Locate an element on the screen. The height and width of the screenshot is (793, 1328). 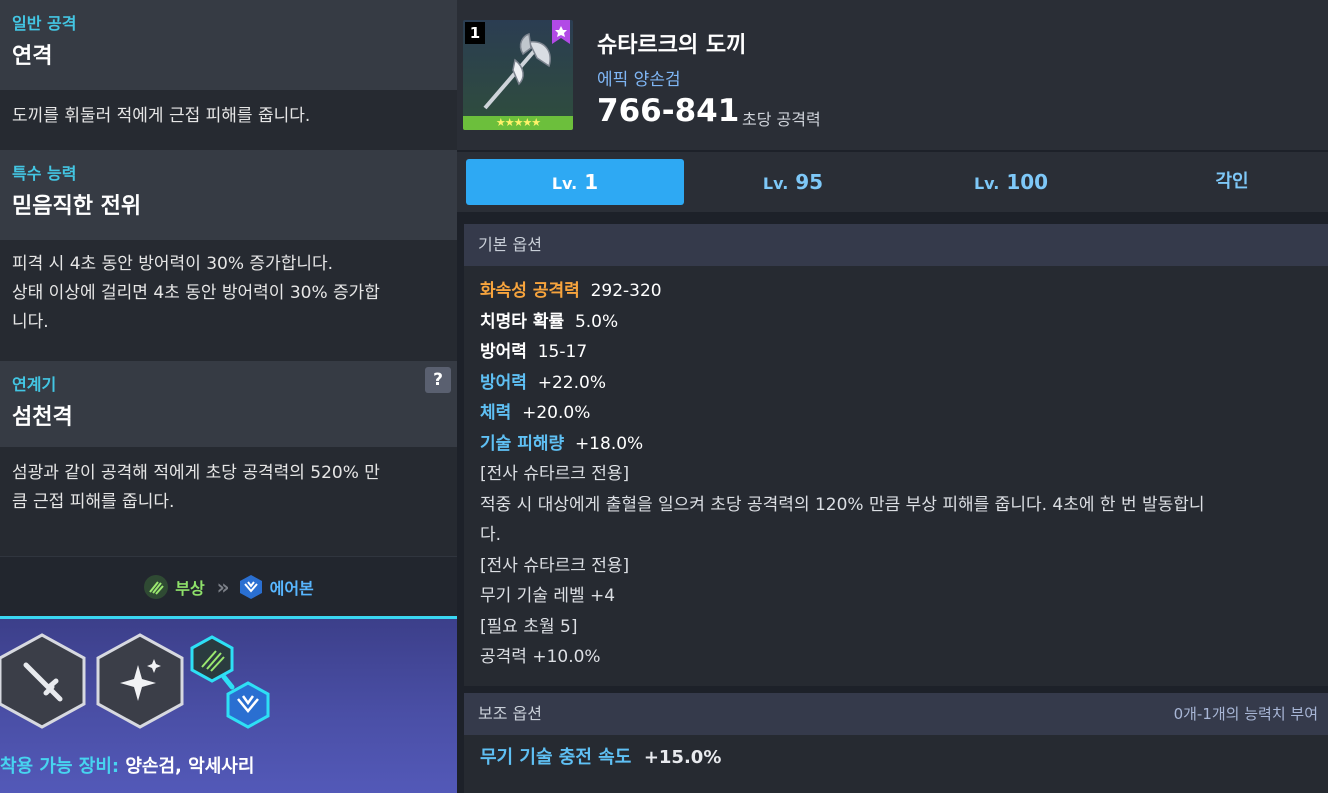
double-chevron-right-icon: » is located at coordinates (223, 586).